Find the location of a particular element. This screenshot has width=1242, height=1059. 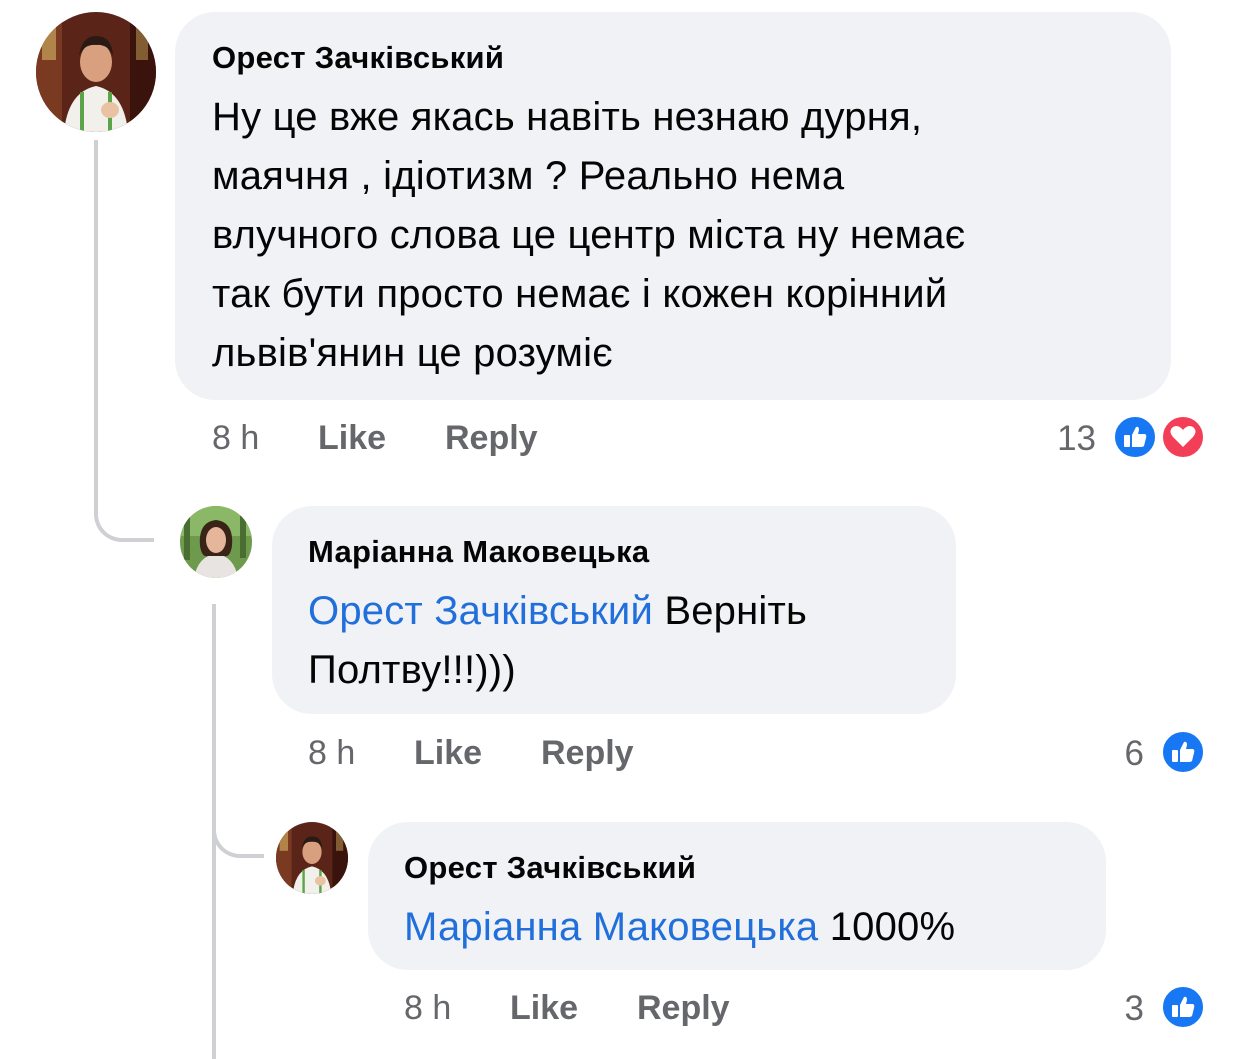

comment-text-line: Орест Зачківський Верніть is located at coordinates (557, 611).